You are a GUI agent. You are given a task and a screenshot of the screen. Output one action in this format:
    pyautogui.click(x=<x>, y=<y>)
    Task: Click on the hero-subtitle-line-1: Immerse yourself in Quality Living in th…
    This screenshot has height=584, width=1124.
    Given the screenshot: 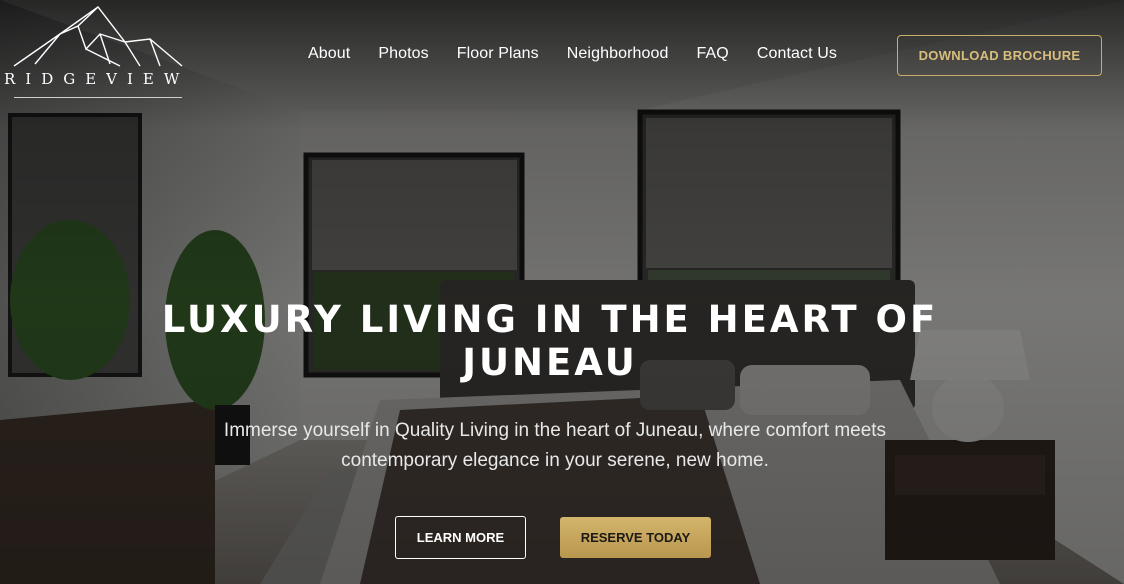 What is the action you would take?
    pyautogui.click(x=555, y=430)
    